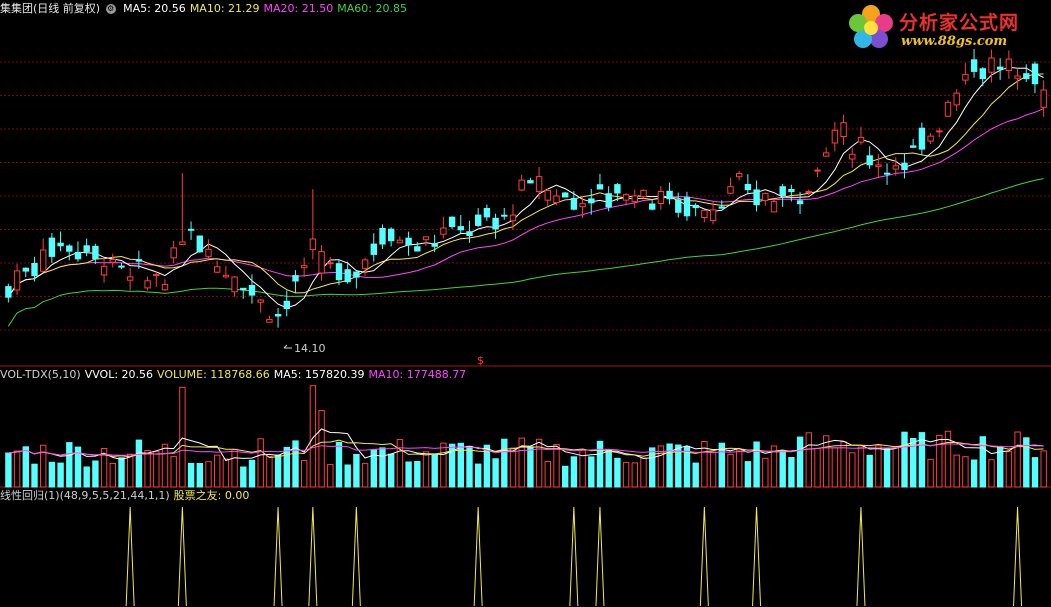 This screenshot has height=607, width=1051. Describe the element at coordinates (213, 374) in the screenshot. I see `volume-label-2: VOLUME: 118768.66` at that location.